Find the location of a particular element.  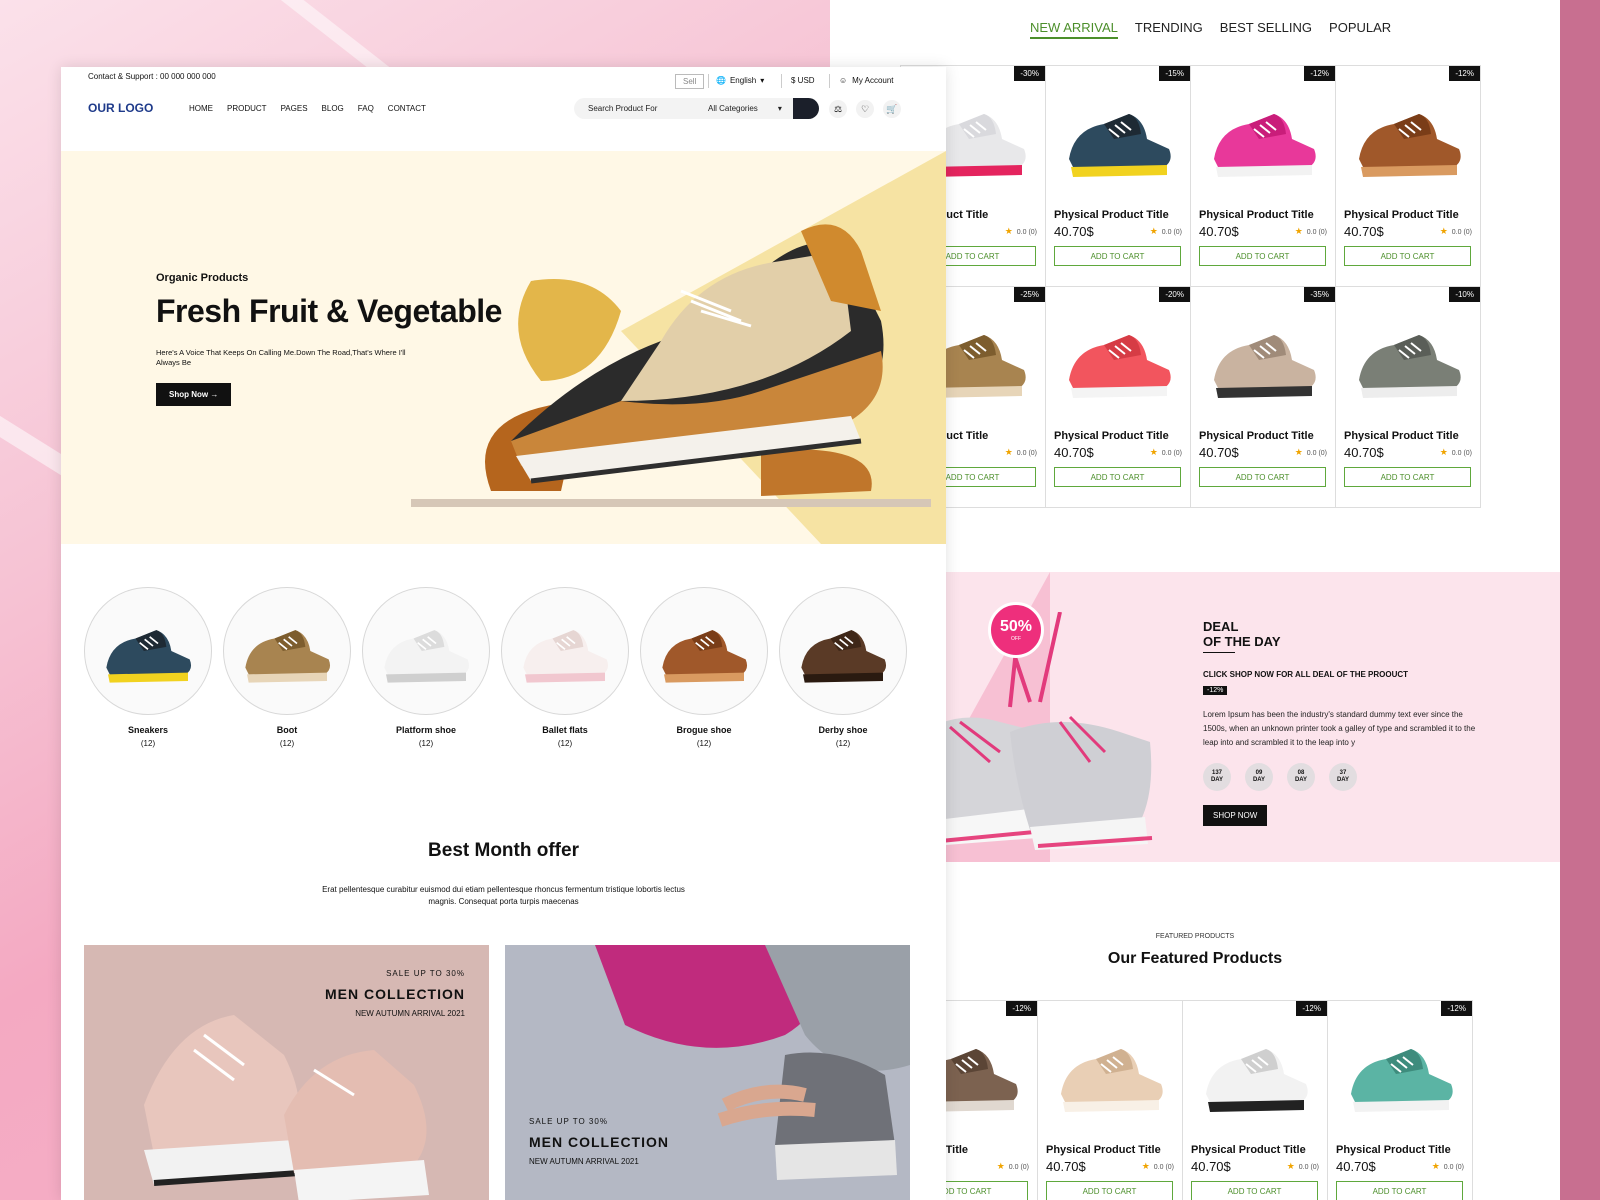

deal-shop-now-button: SHOP NOW is located at coordinates (1235, 815).